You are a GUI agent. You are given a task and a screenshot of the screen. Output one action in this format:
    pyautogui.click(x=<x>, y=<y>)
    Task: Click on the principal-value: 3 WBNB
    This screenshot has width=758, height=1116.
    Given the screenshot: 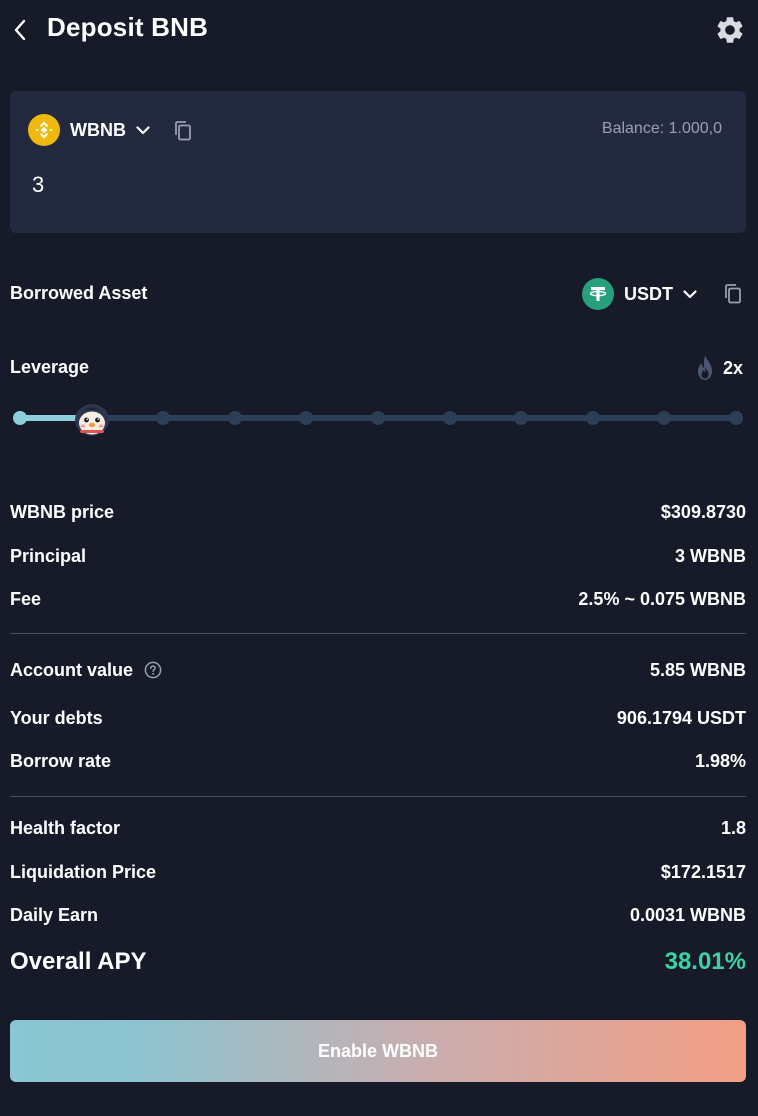 What is the action you would take?
    pyautogui.click(x=710, y=556)
    